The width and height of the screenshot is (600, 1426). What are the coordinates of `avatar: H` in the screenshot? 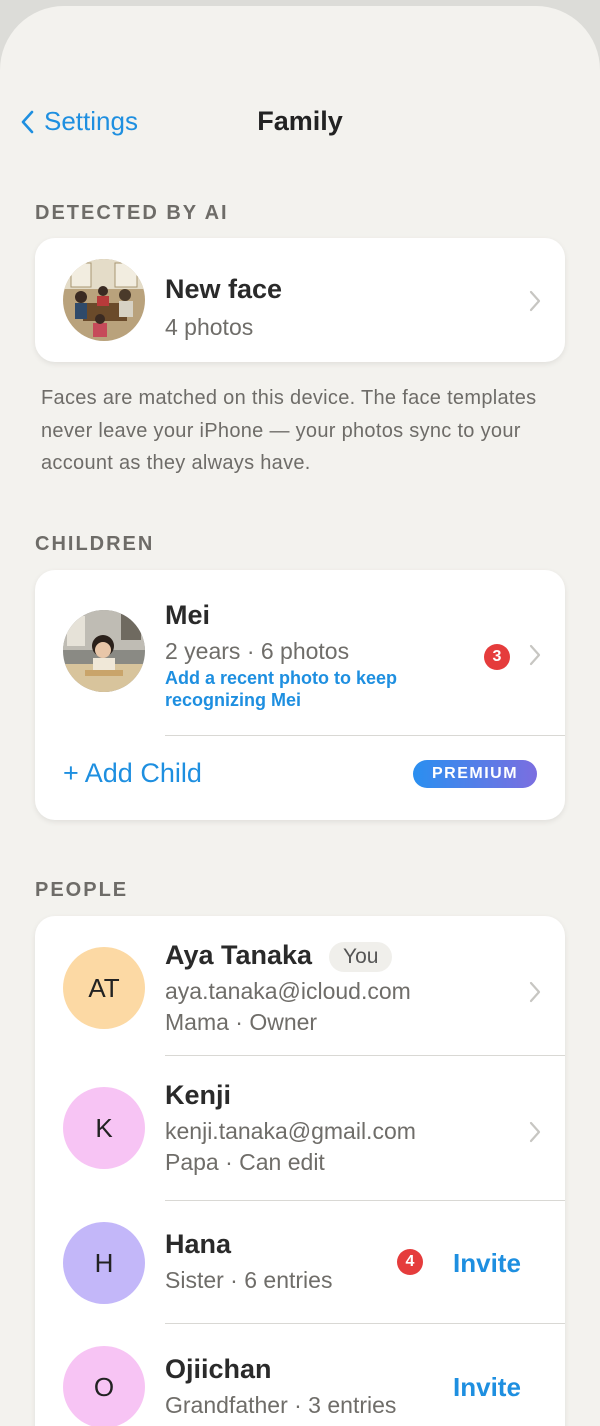 It's located at (104, 1263).